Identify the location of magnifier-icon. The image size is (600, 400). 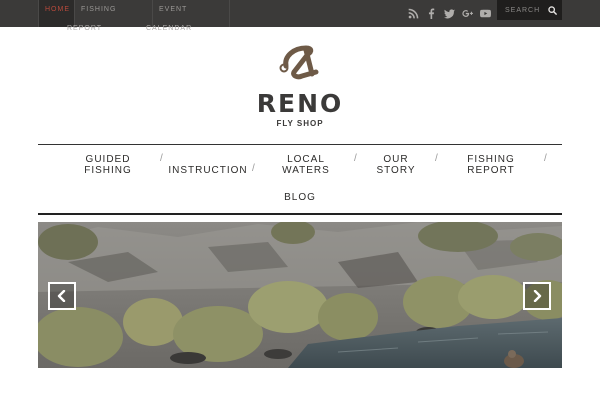
(552, 10).